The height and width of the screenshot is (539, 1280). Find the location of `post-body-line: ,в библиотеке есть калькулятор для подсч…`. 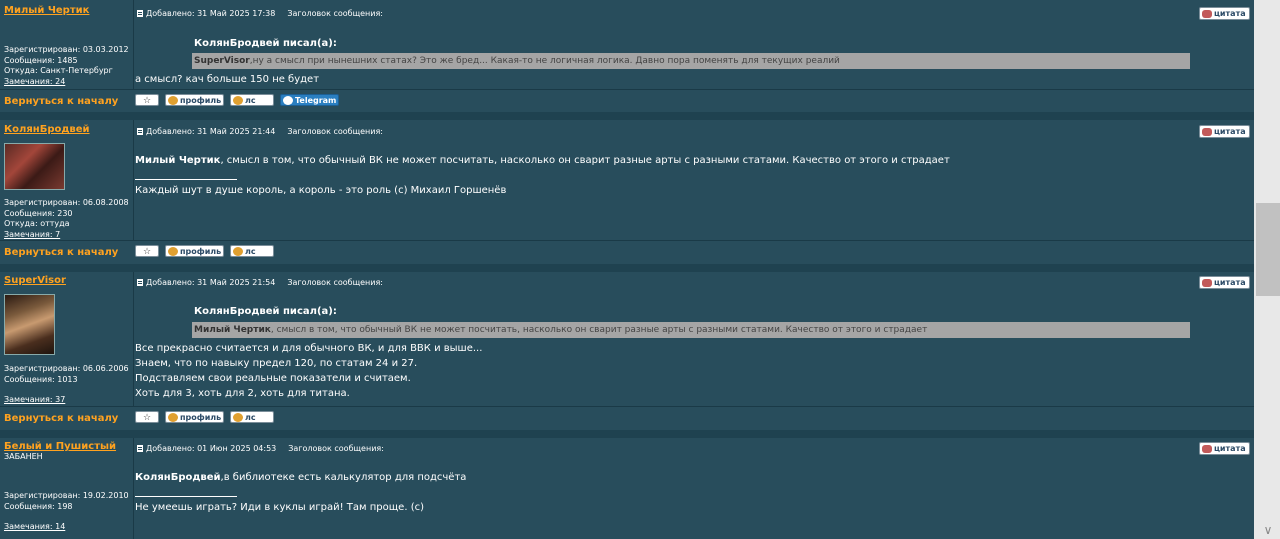

post-body-line: ,в библиотеке есть калькулятор для подсч… is located at coordinates (343, 477).